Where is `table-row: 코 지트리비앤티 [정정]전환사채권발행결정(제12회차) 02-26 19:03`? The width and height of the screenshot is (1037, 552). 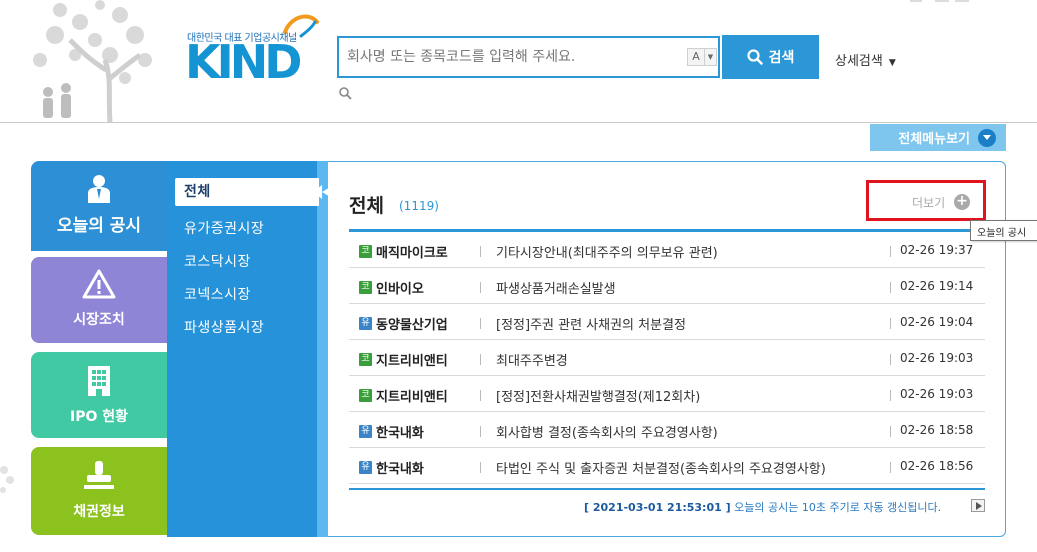
table-row: 코 지트리비앤티 [정정]전환사채권발행결정(제12회차) 02-26 19:03 is located at coordinates (667, 394).